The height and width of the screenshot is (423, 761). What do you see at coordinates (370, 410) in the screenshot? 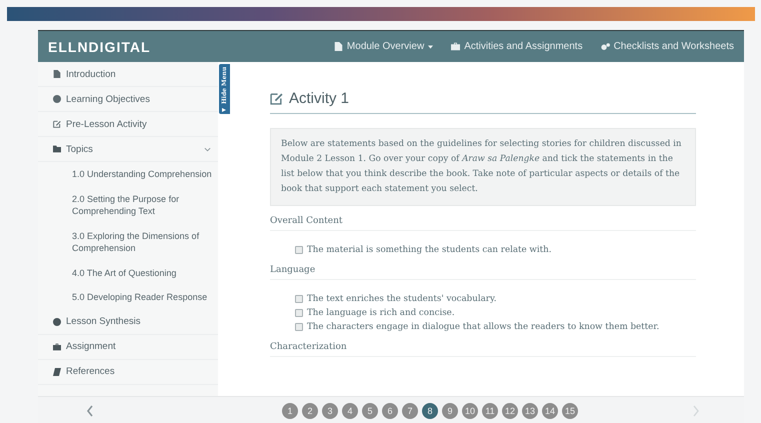
I see `page-number: 5` at bounding box center [370, 410].